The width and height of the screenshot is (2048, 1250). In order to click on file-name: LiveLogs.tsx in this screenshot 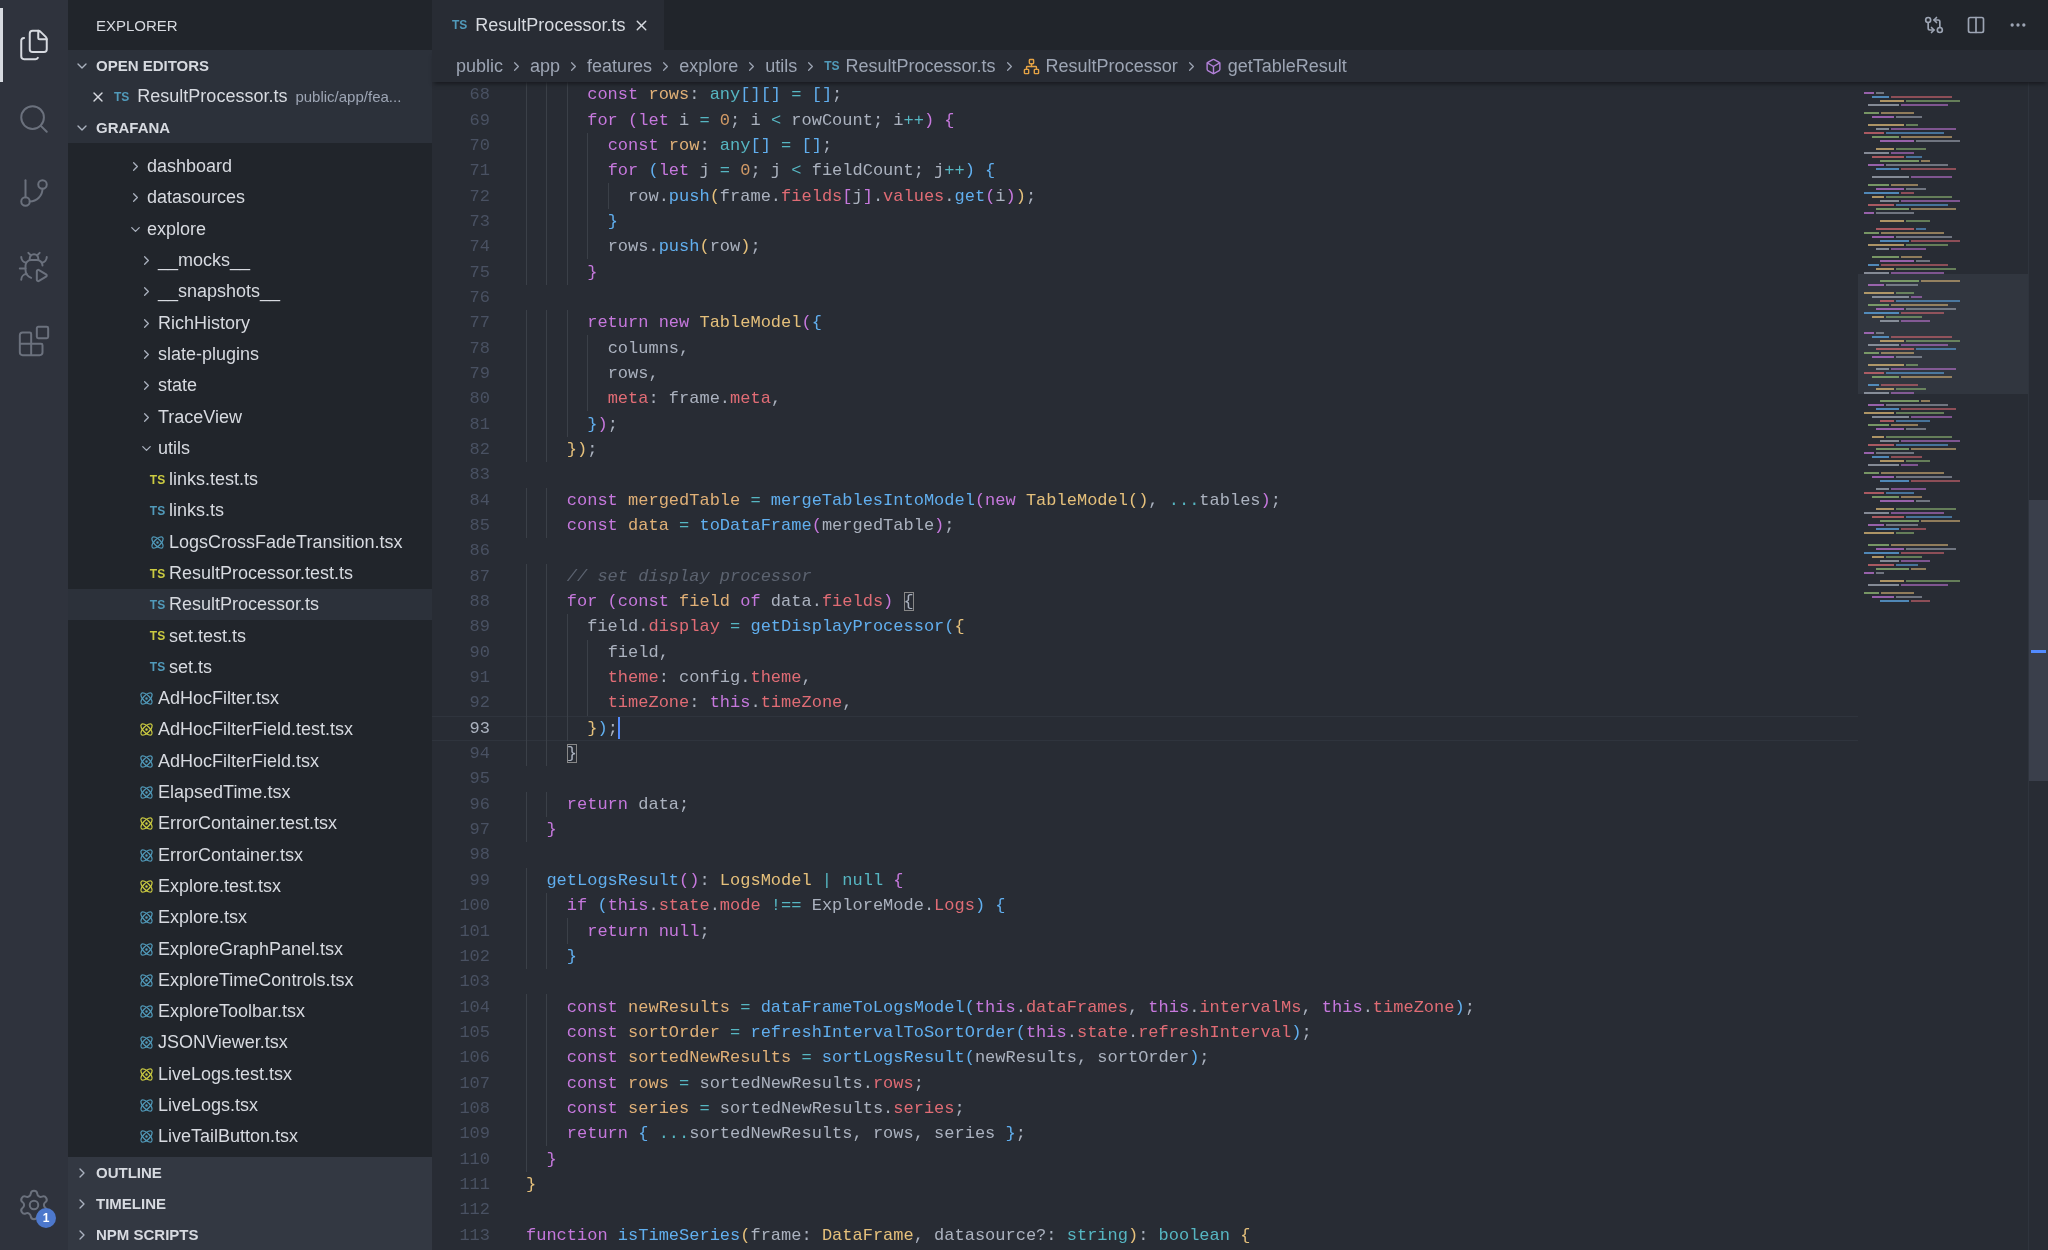, I will do `click(208, 1106)`.